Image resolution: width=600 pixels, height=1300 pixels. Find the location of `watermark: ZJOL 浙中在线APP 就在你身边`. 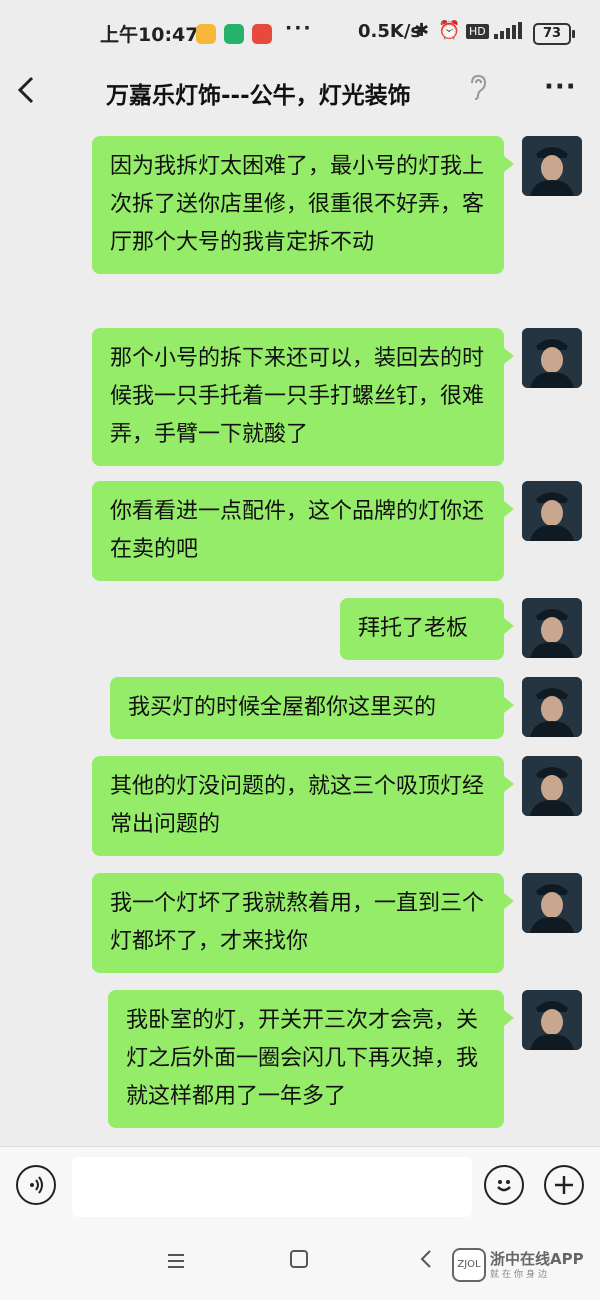

watermark: ZJOL 浙中在线APP 就在你身边 is located at coordinates (518, 1265).